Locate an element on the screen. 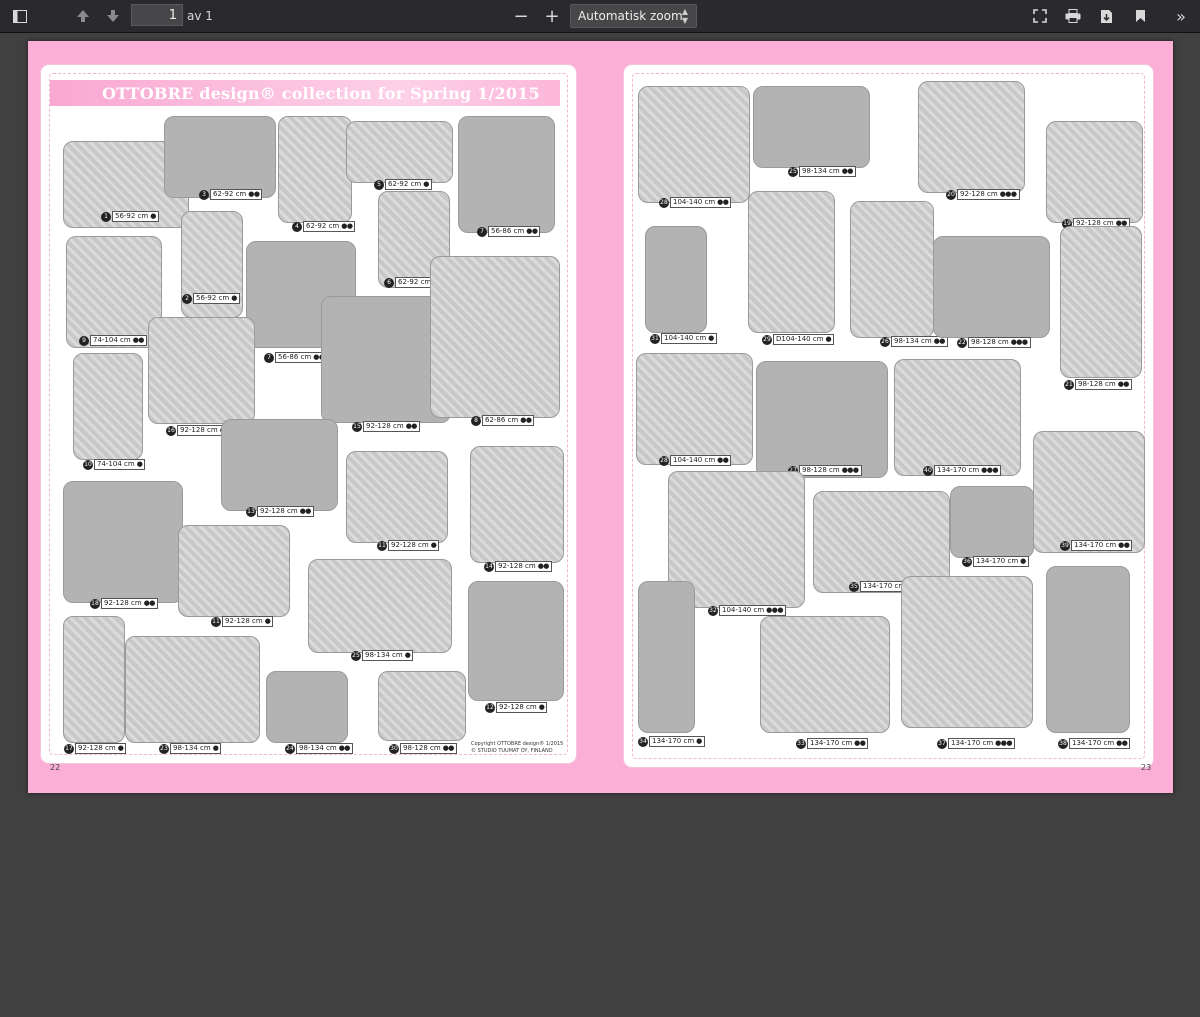  garment-size-range: 92-128 cm ●● is located at coordinates (523, 566).